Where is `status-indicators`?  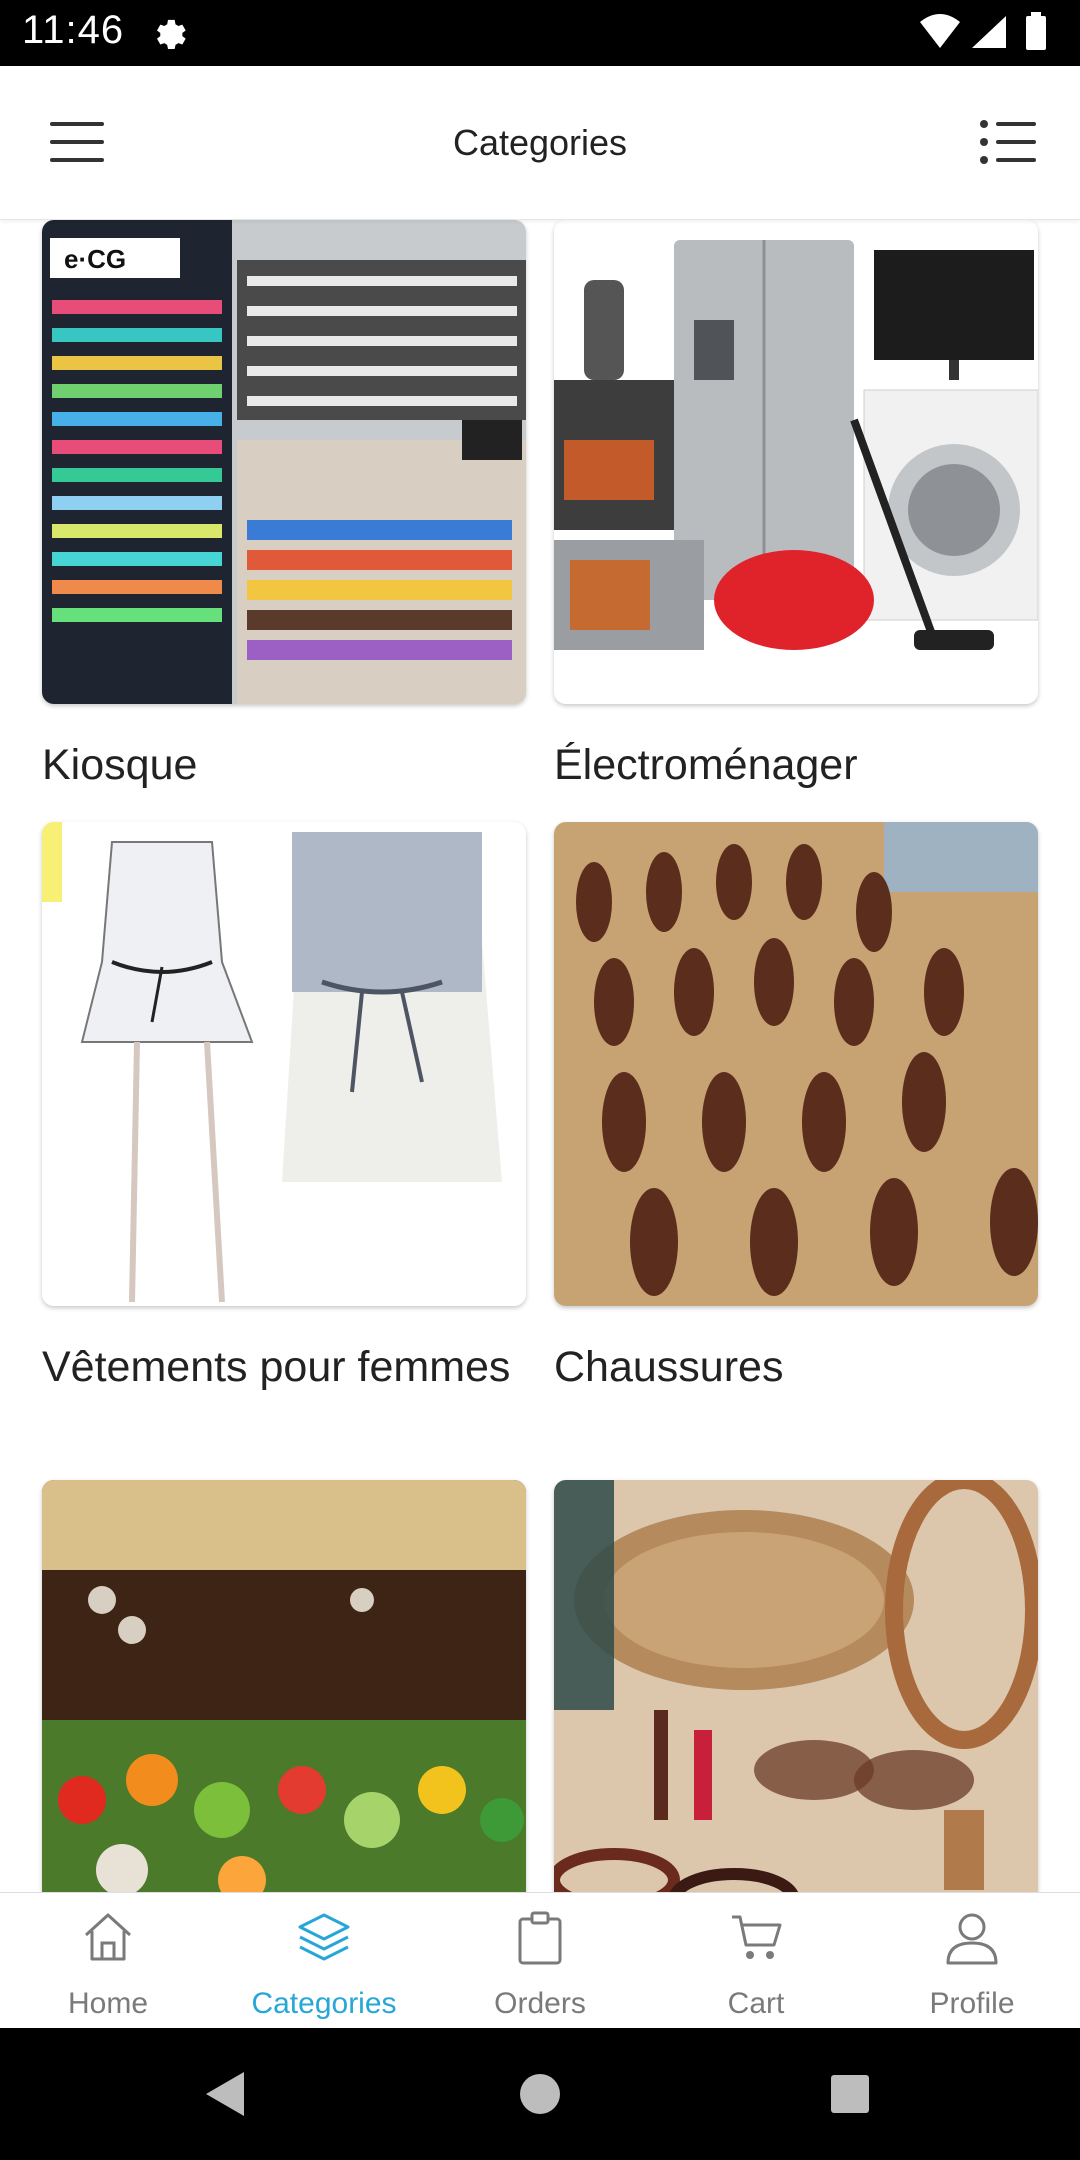 status-indicators is located at coordinates (983, 31).